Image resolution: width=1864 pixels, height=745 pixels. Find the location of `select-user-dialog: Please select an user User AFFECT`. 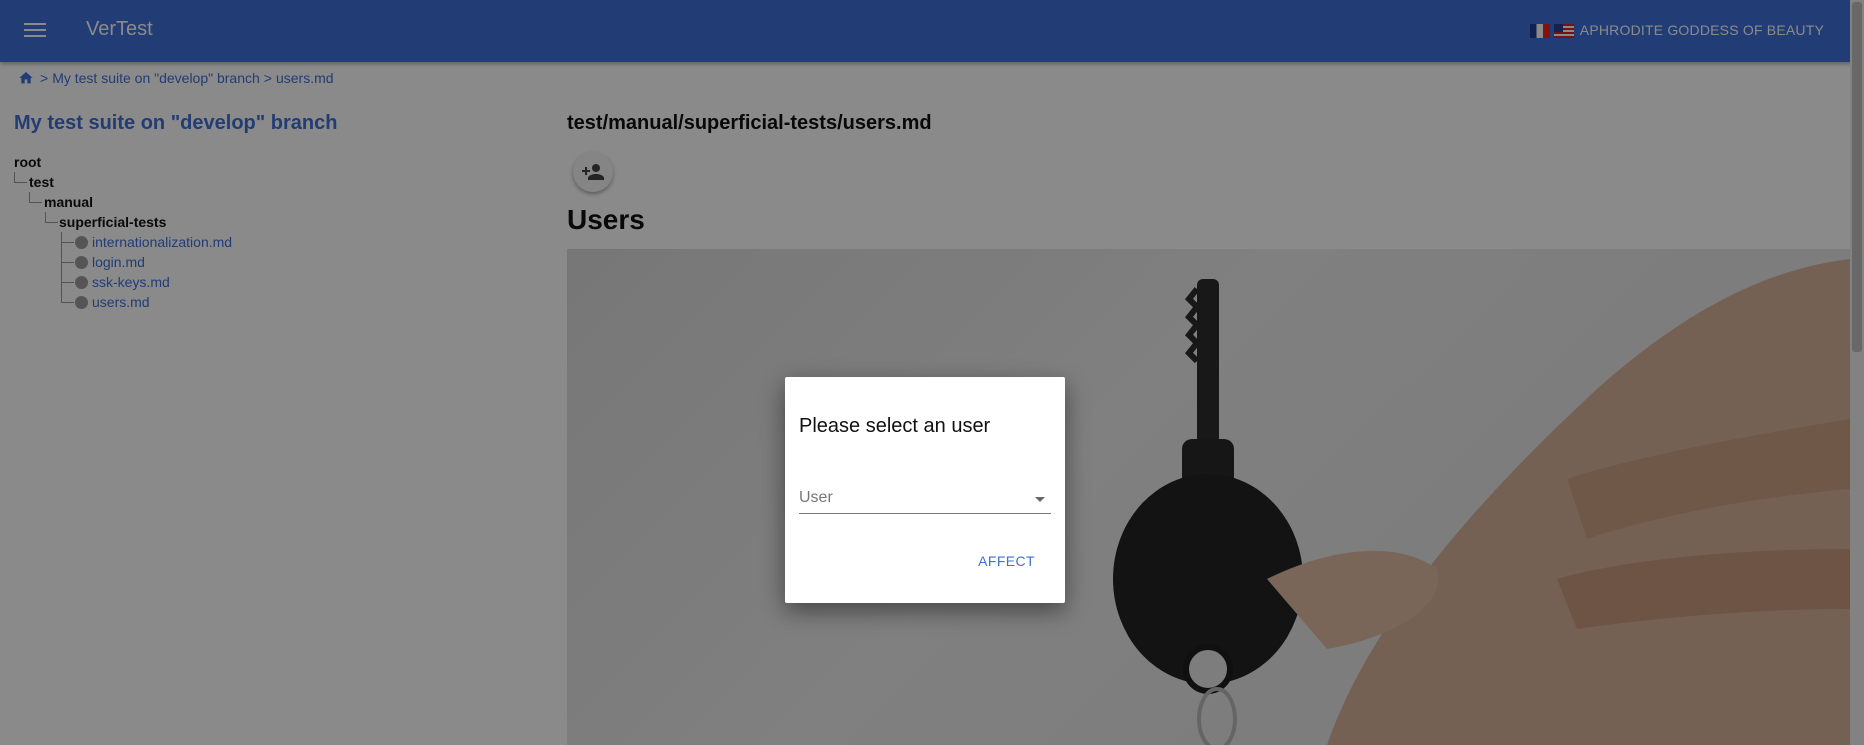

select-user-dialog: Please select an user User AFFECT is located at coordinates (925, 490).